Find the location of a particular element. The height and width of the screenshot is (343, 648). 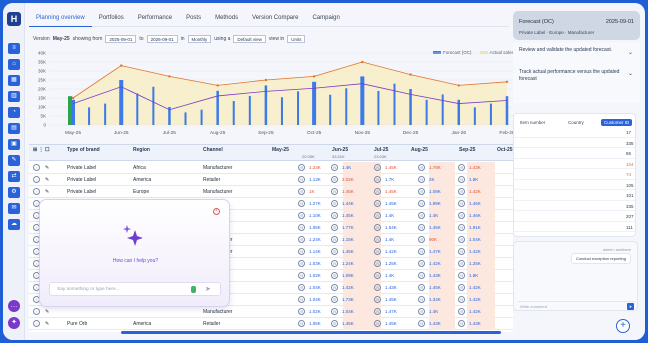

id-row: 207 is located at coordinates (574, 216).